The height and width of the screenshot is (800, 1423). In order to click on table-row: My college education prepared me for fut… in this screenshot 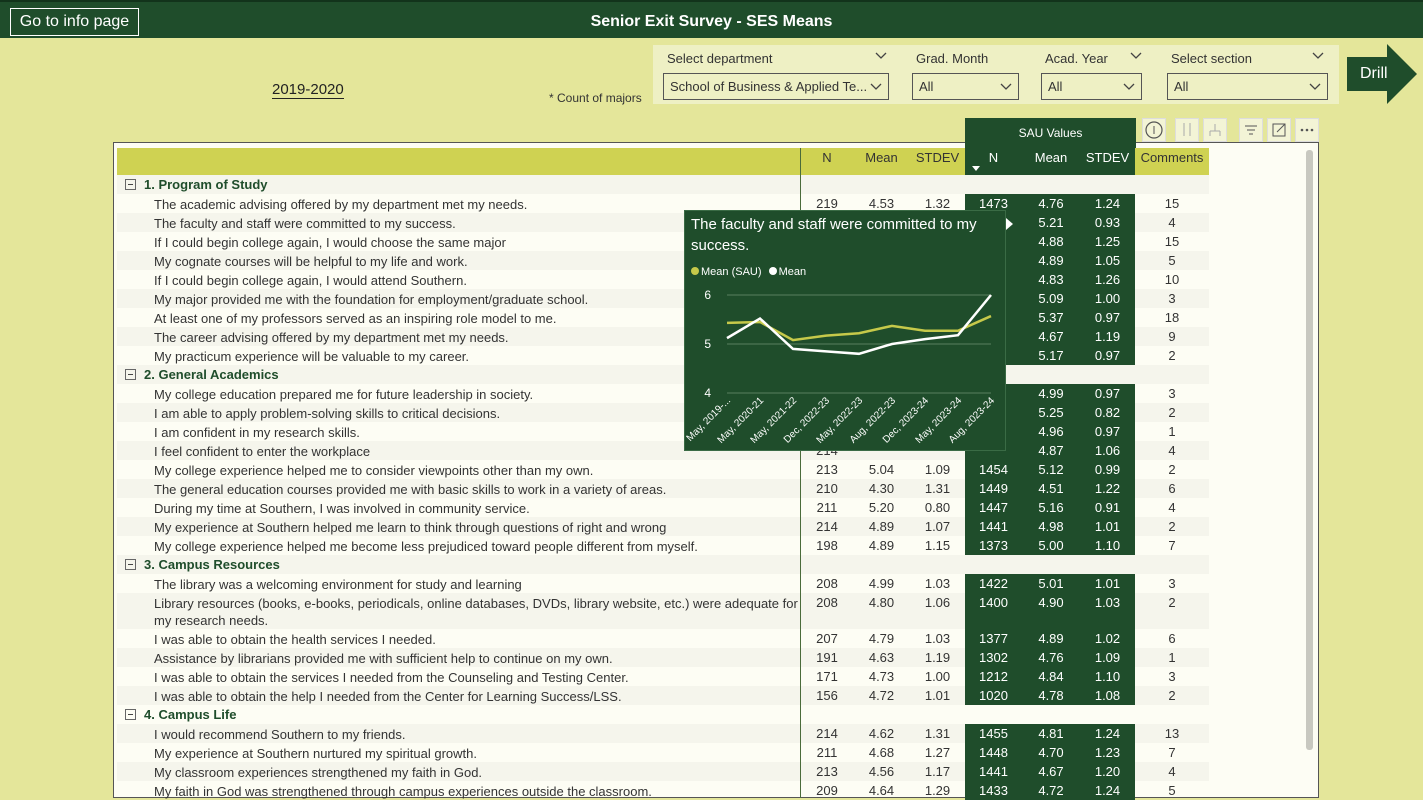, I will do `click(663, 393)`.